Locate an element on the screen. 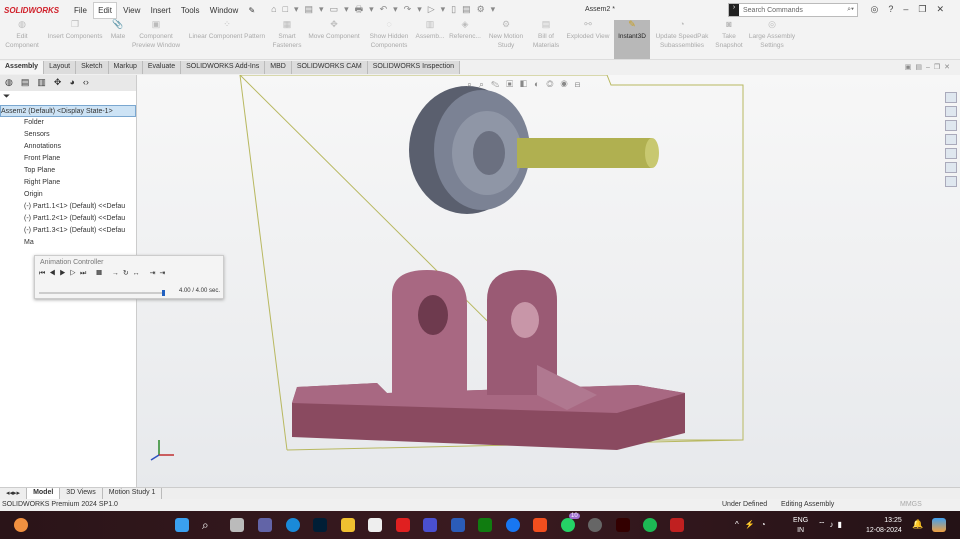  language-indicator: ENG IN is located at coordinates (800, 526).